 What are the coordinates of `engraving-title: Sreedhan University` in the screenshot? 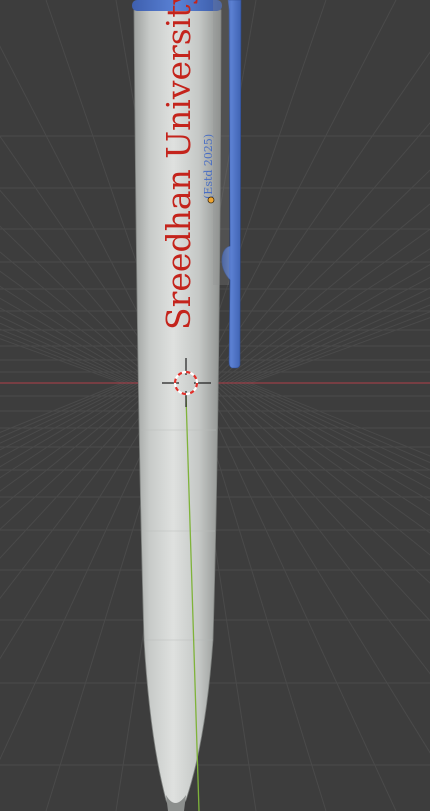 It's located at (178, 165).